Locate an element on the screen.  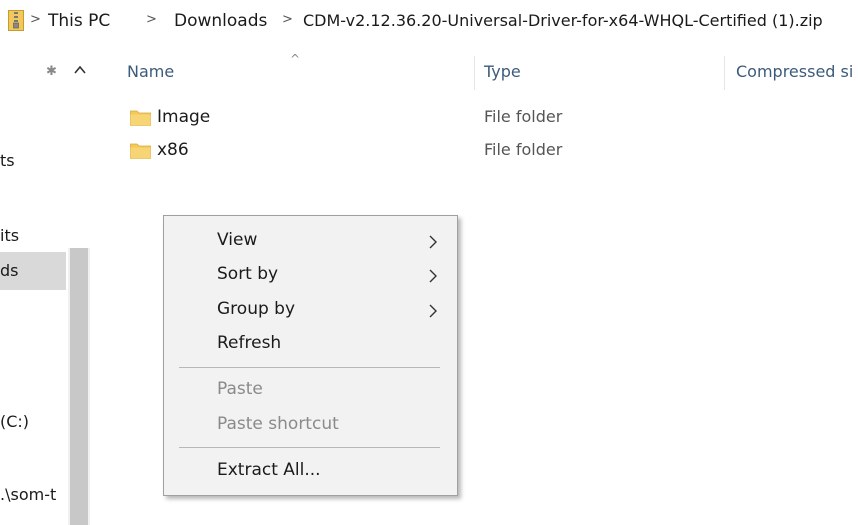
column-header-compressed-size: Compressed si is located at coordinates (794, 80).